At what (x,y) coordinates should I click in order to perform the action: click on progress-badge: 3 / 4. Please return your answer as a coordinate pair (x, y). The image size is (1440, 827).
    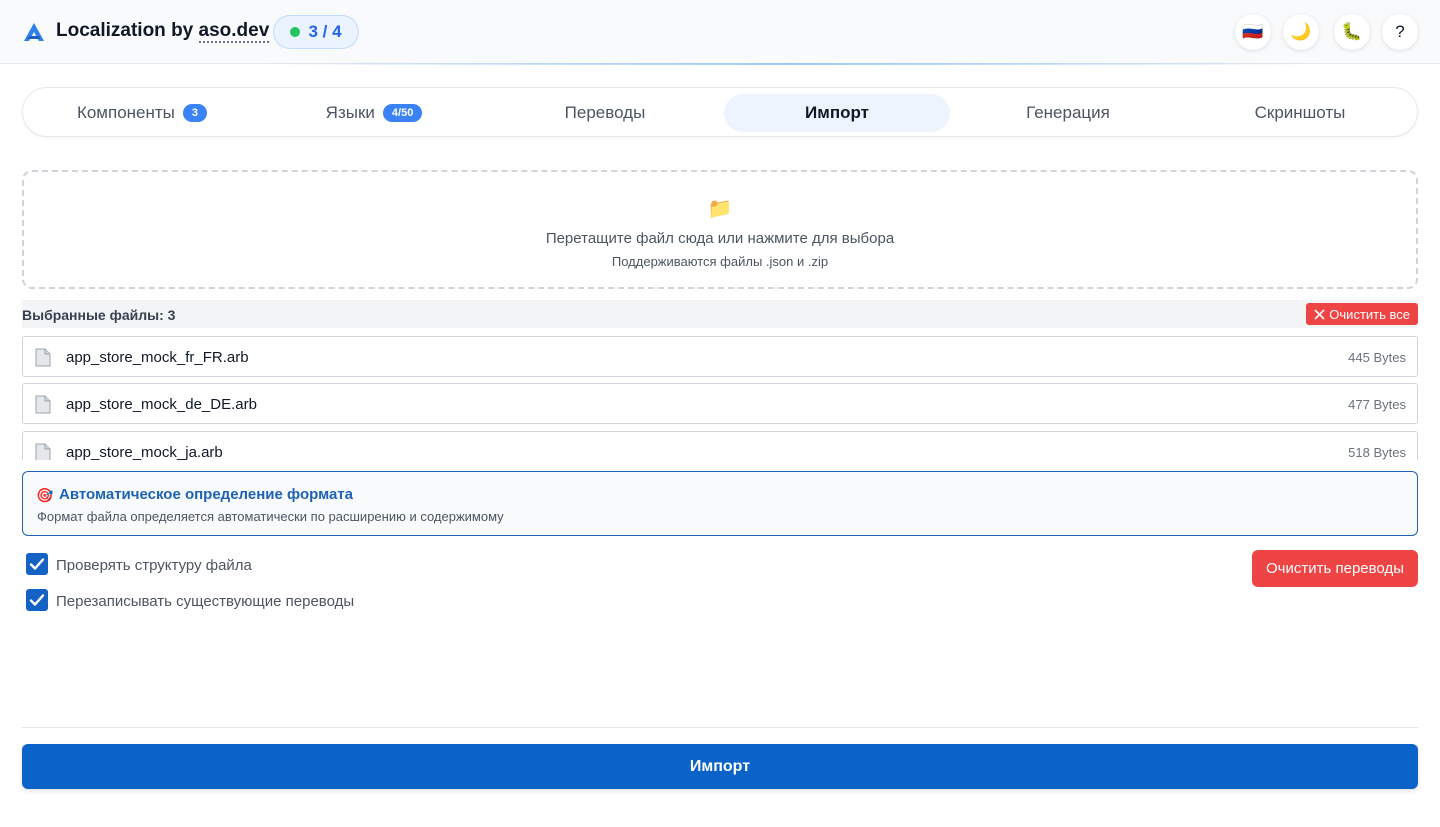
    Looking at the image, I should click on (316, 32).